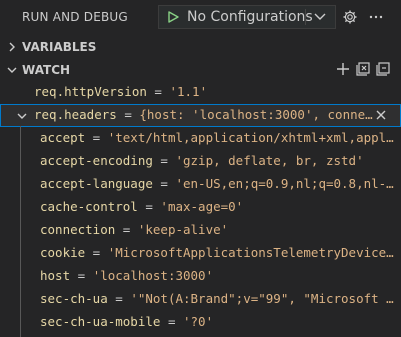  What do you see at coordinates (343, 69) in the screenshot?
I see `add-icon` at bounding box center [343, 69].